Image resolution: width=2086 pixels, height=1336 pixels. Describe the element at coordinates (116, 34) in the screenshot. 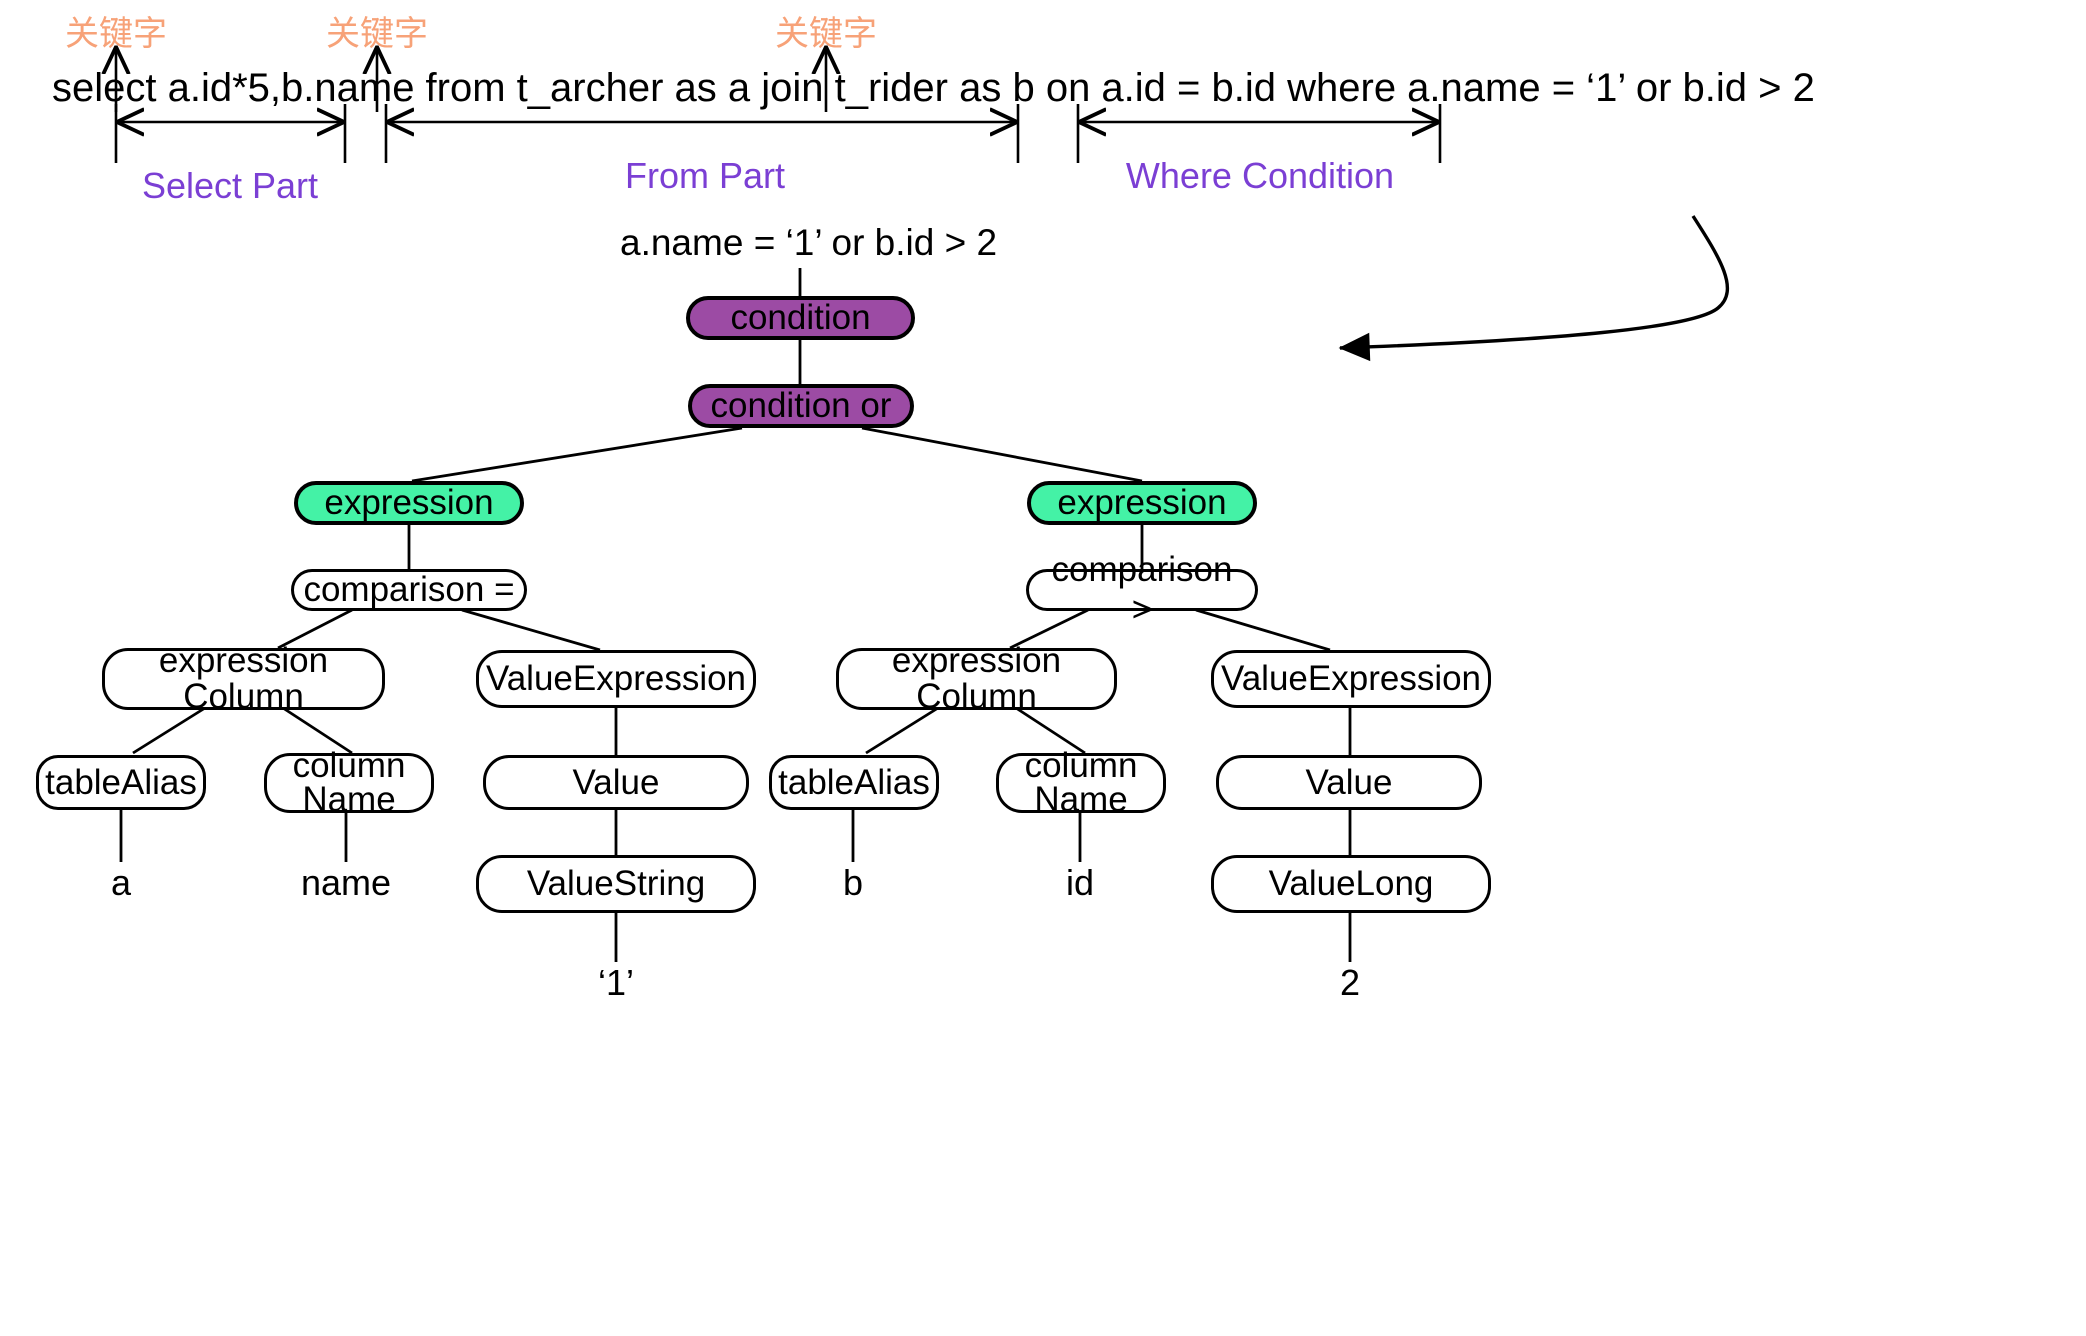

I see `keyword-label-select: 关键字` at that location.